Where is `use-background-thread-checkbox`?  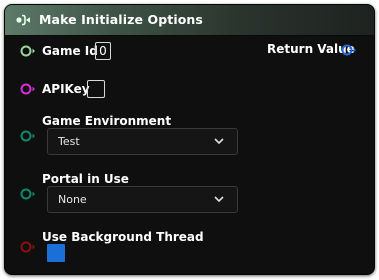
use-background-thread-checkbox is located at coordinates (56, 253).